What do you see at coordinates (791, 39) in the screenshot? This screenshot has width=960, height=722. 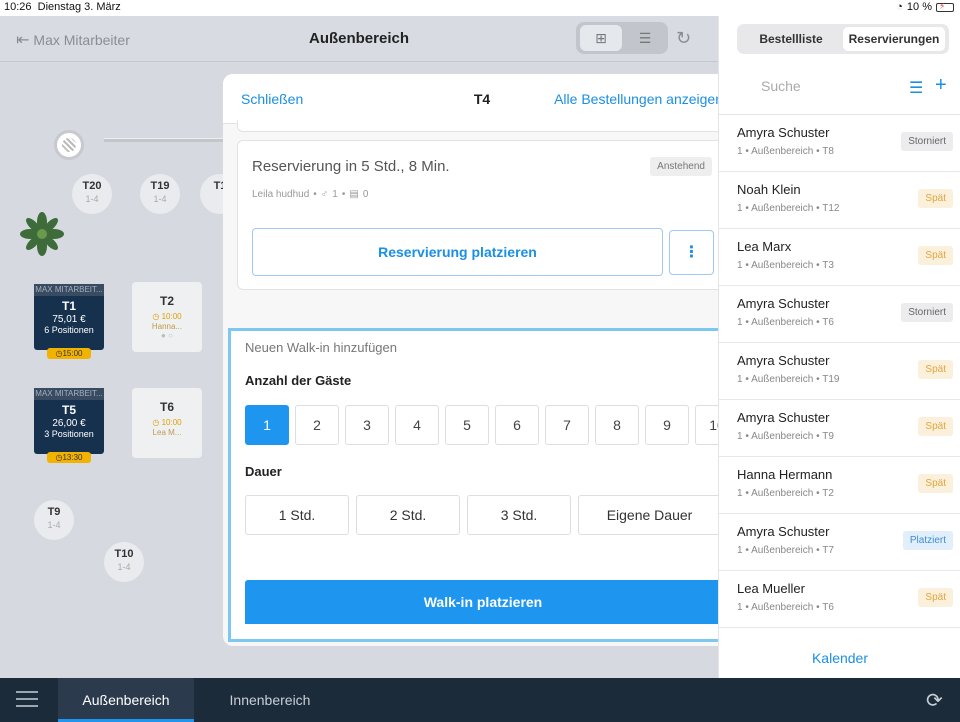 I see `tab-order-list: Bestellliste` at bounding box center [791, 39].